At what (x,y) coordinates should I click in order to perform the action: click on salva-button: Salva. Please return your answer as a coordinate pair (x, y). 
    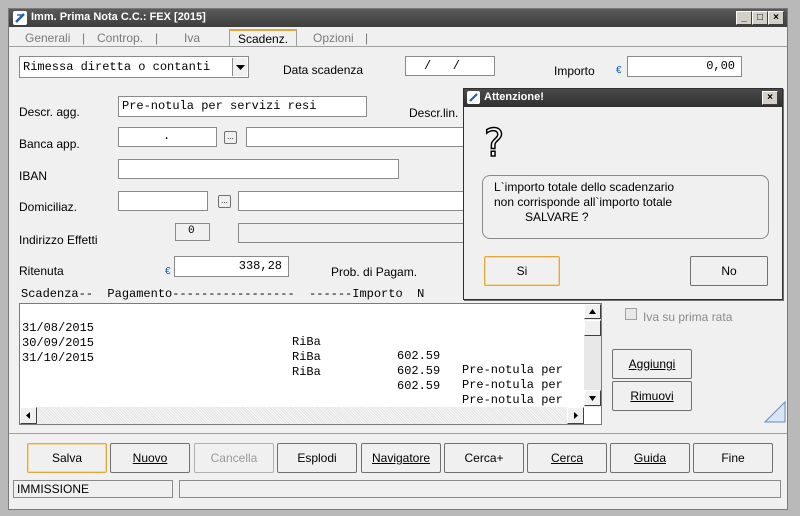
    Looking at the image, I should click on (67, 458).